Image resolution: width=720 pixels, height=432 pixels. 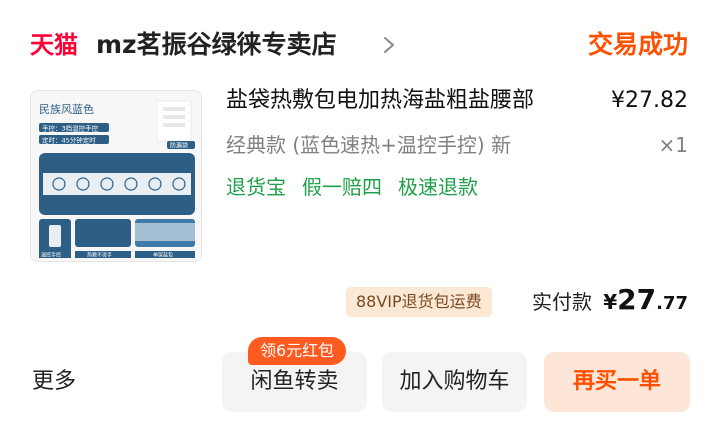 What do you see at coordinates (66, 109) in the screenshot?
I see `thumb-label: 民族风蓝色` at bounding box center [66, 109].